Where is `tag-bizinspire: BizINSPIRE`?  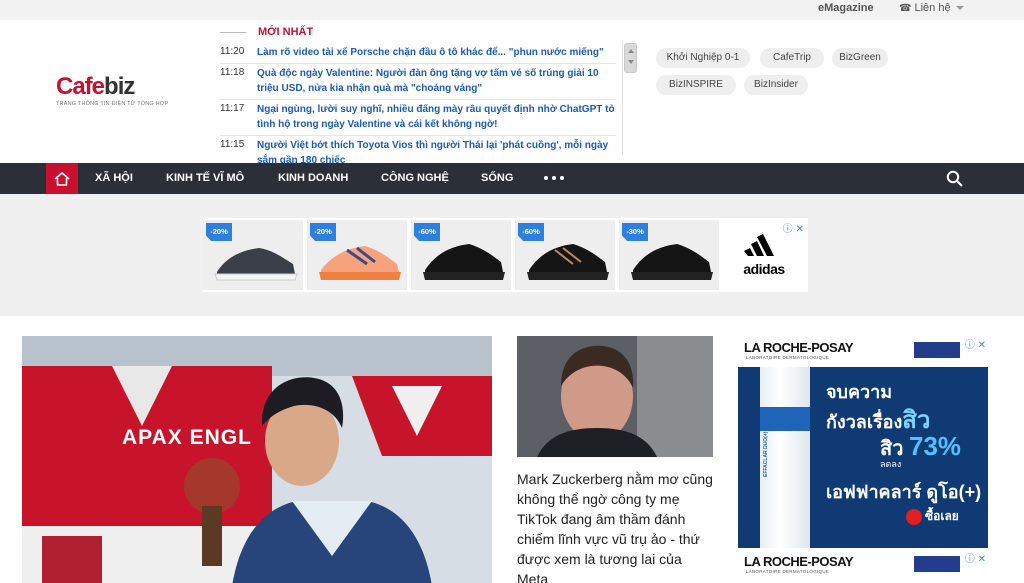
tag-bizinspire: BizINSPIRE is located at coordinates (696, 85).